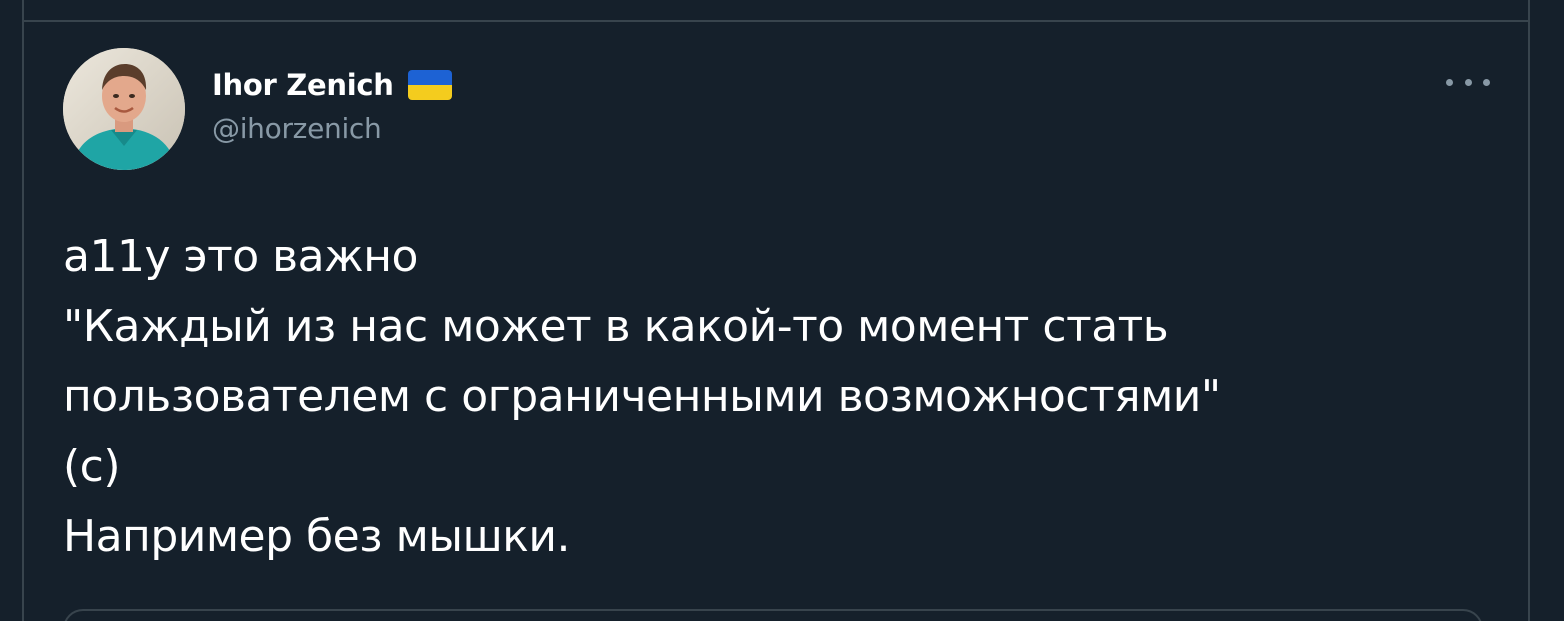 This screenshot has width=1564, height=621. Describe the element at coordinates (92, 466) in the screenshot. I see `tweet-text-line: (с)` at that location.